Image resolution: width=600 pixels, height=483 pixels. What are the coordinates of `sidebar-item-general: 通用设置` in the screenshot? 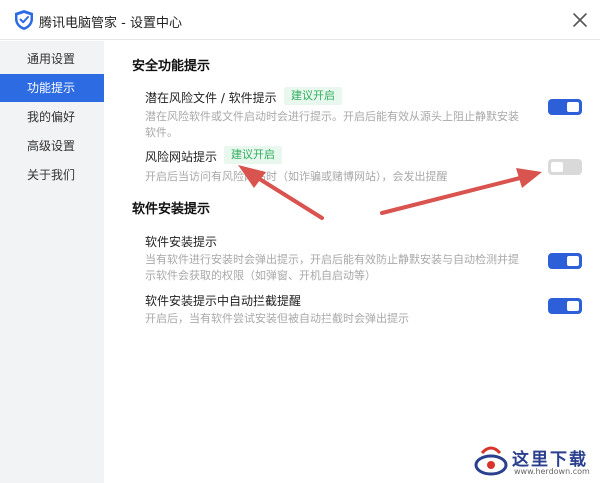 It's located at (52, 59).